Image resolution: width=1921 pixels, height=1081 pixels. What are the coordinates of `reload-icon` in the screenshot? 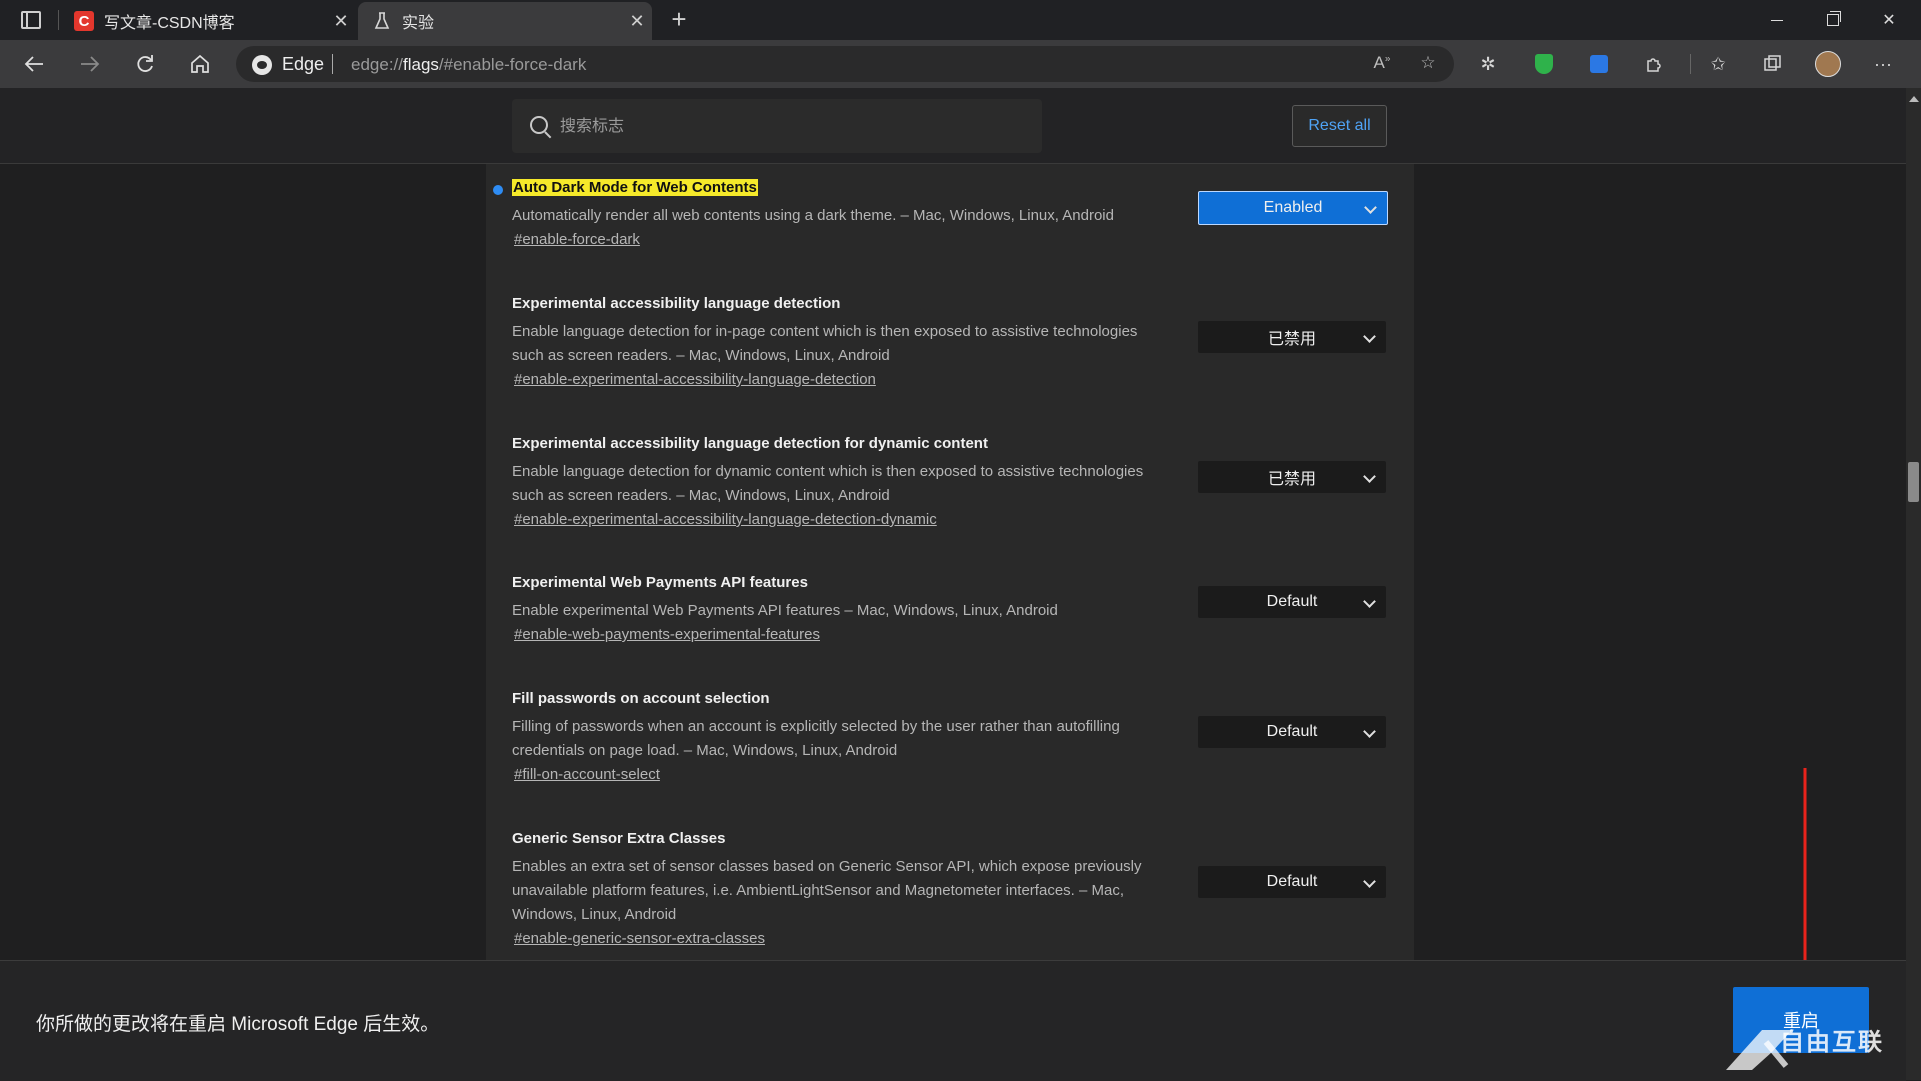 It's located at (145, 64).